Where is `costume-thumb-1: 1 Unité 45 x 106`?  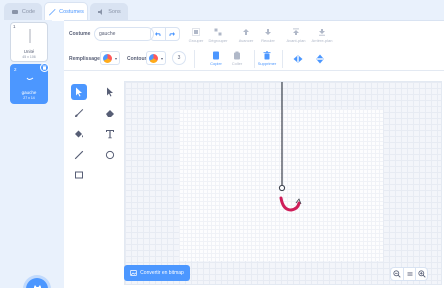
costume-thumb-1: 1 Unité 45 x 106 is located at coordinates (29, 42).